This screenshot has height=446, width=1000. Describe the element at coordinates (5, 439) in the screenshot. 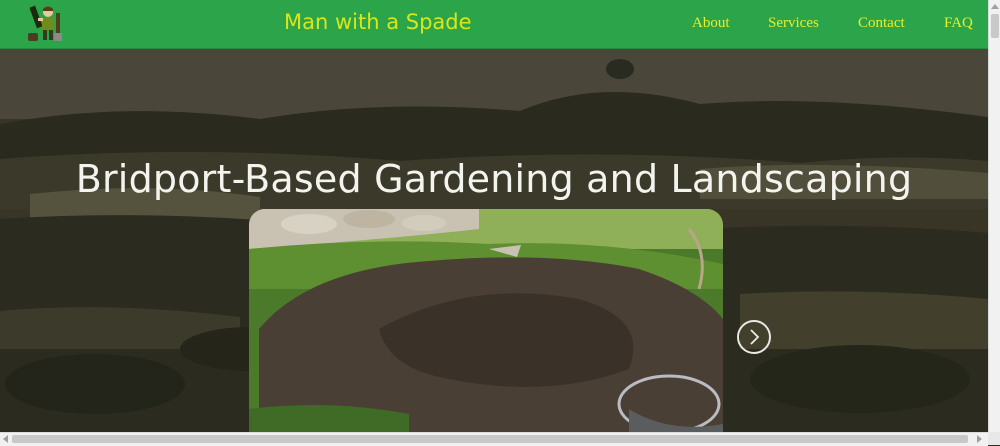

I see `scroll-left-icon` at that location.